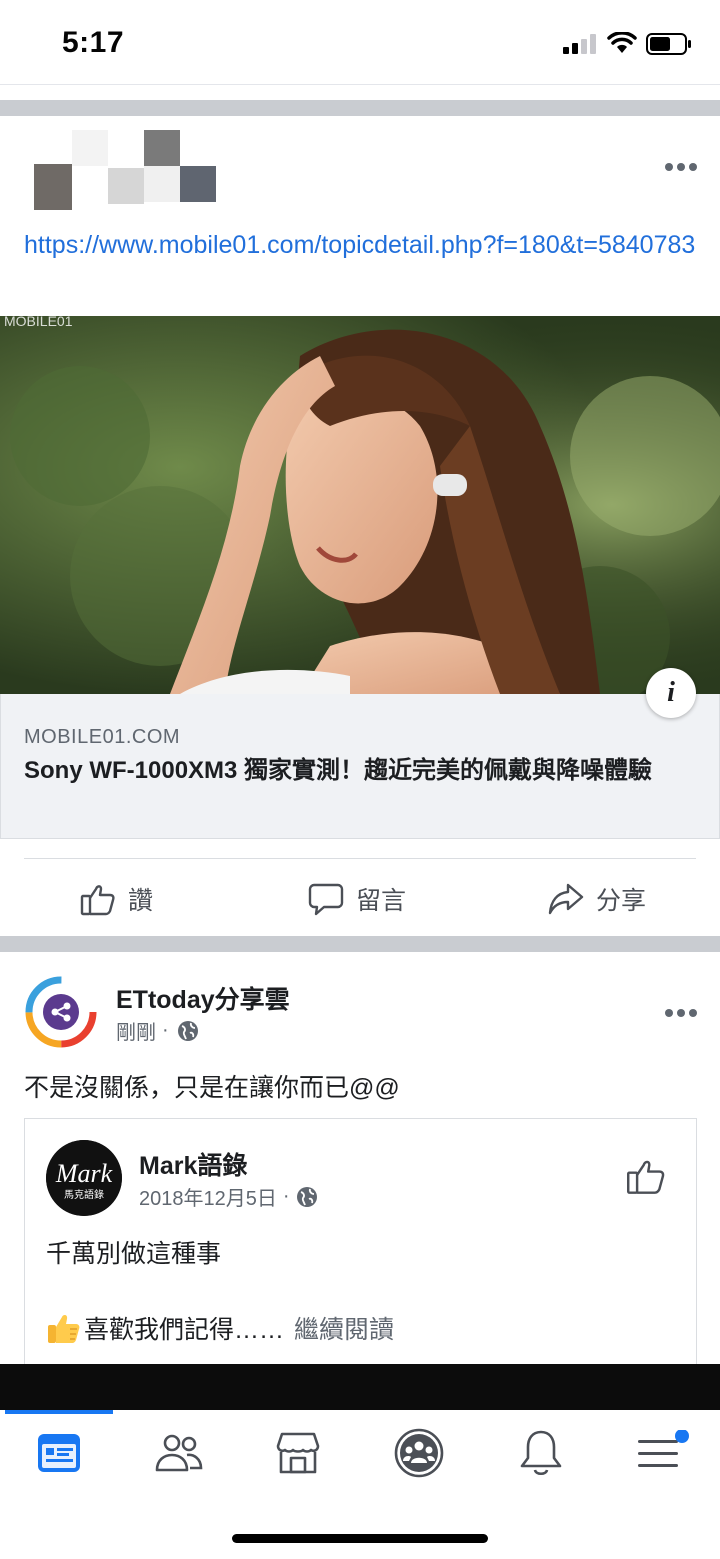 This screenshot has height=1559, width=720. I want to click on home-indicator, so click(360, 1538).